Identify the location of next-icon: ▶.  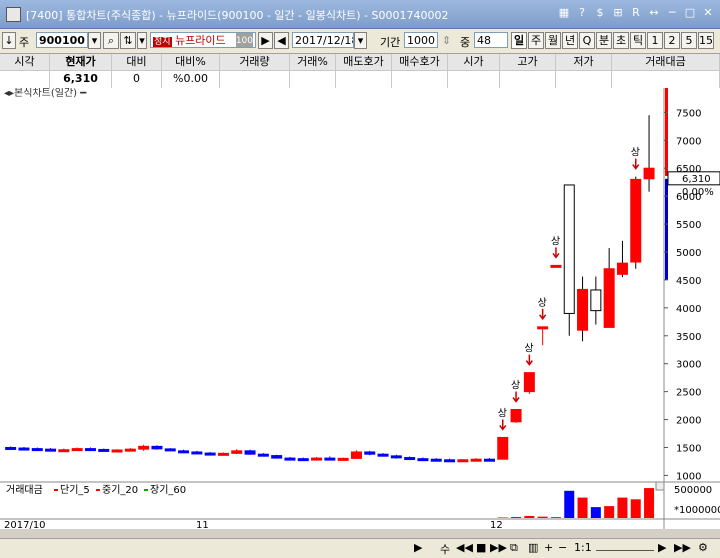
(265, 40).